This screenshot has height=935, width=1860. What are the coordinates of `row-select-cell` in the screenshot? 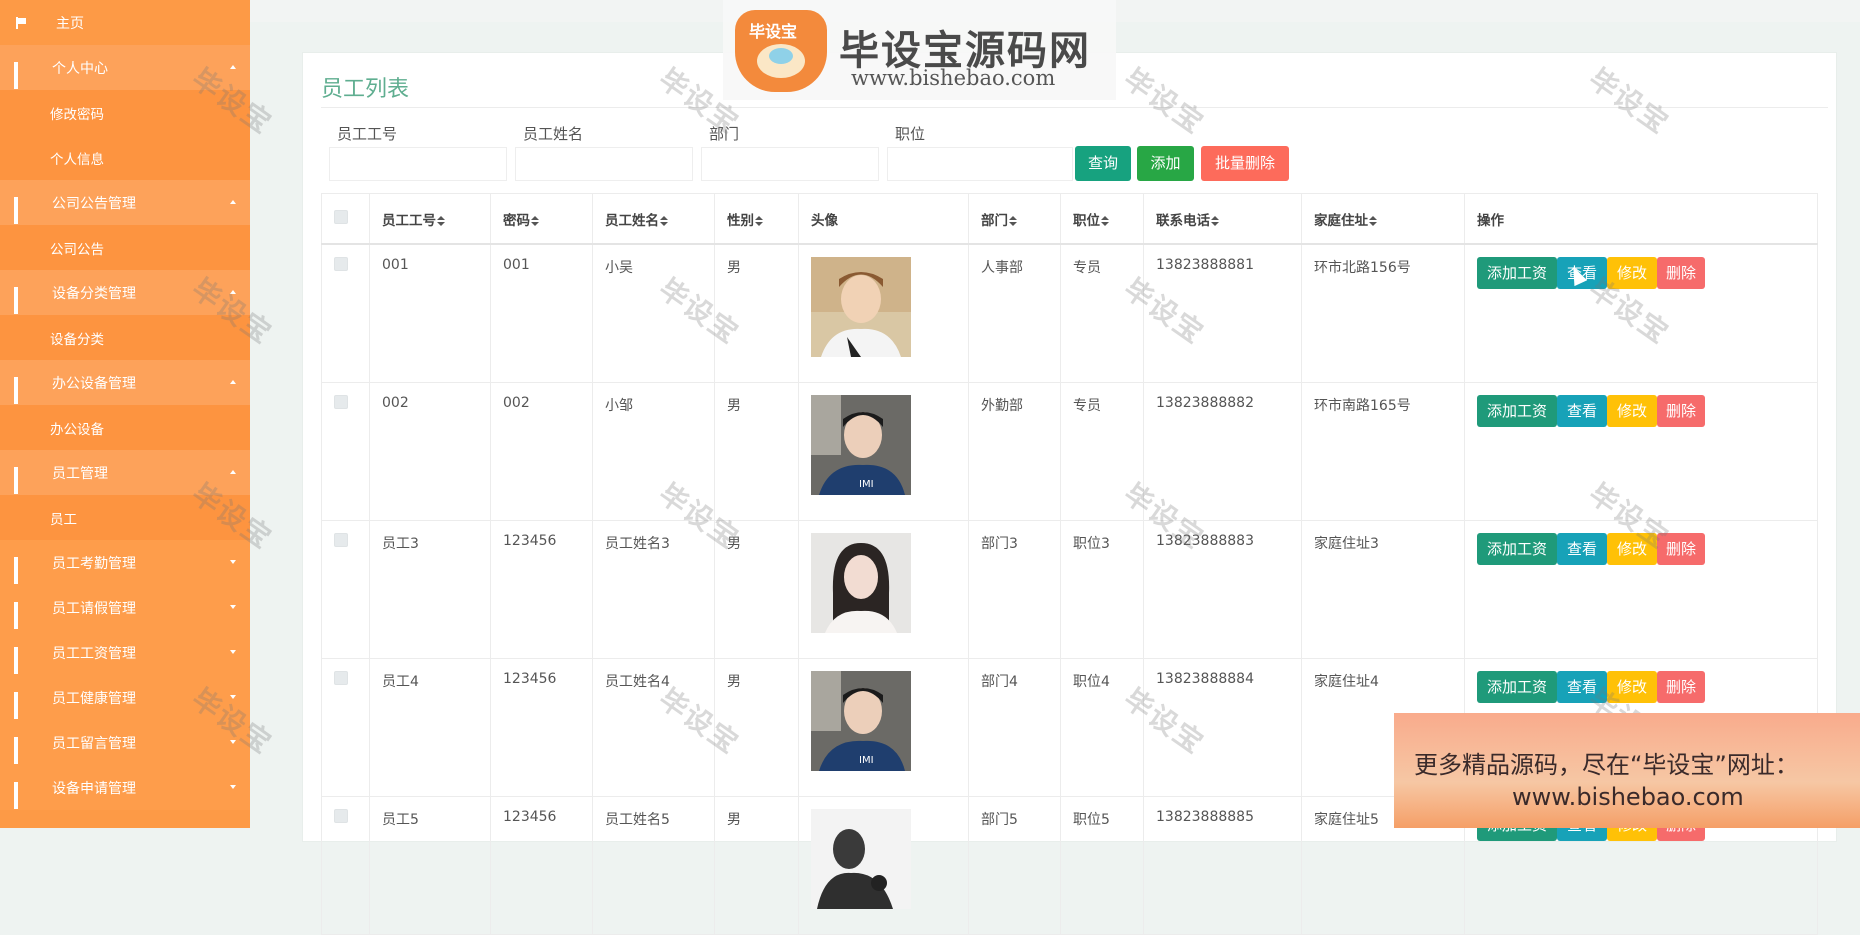 It's located at (345, 451).